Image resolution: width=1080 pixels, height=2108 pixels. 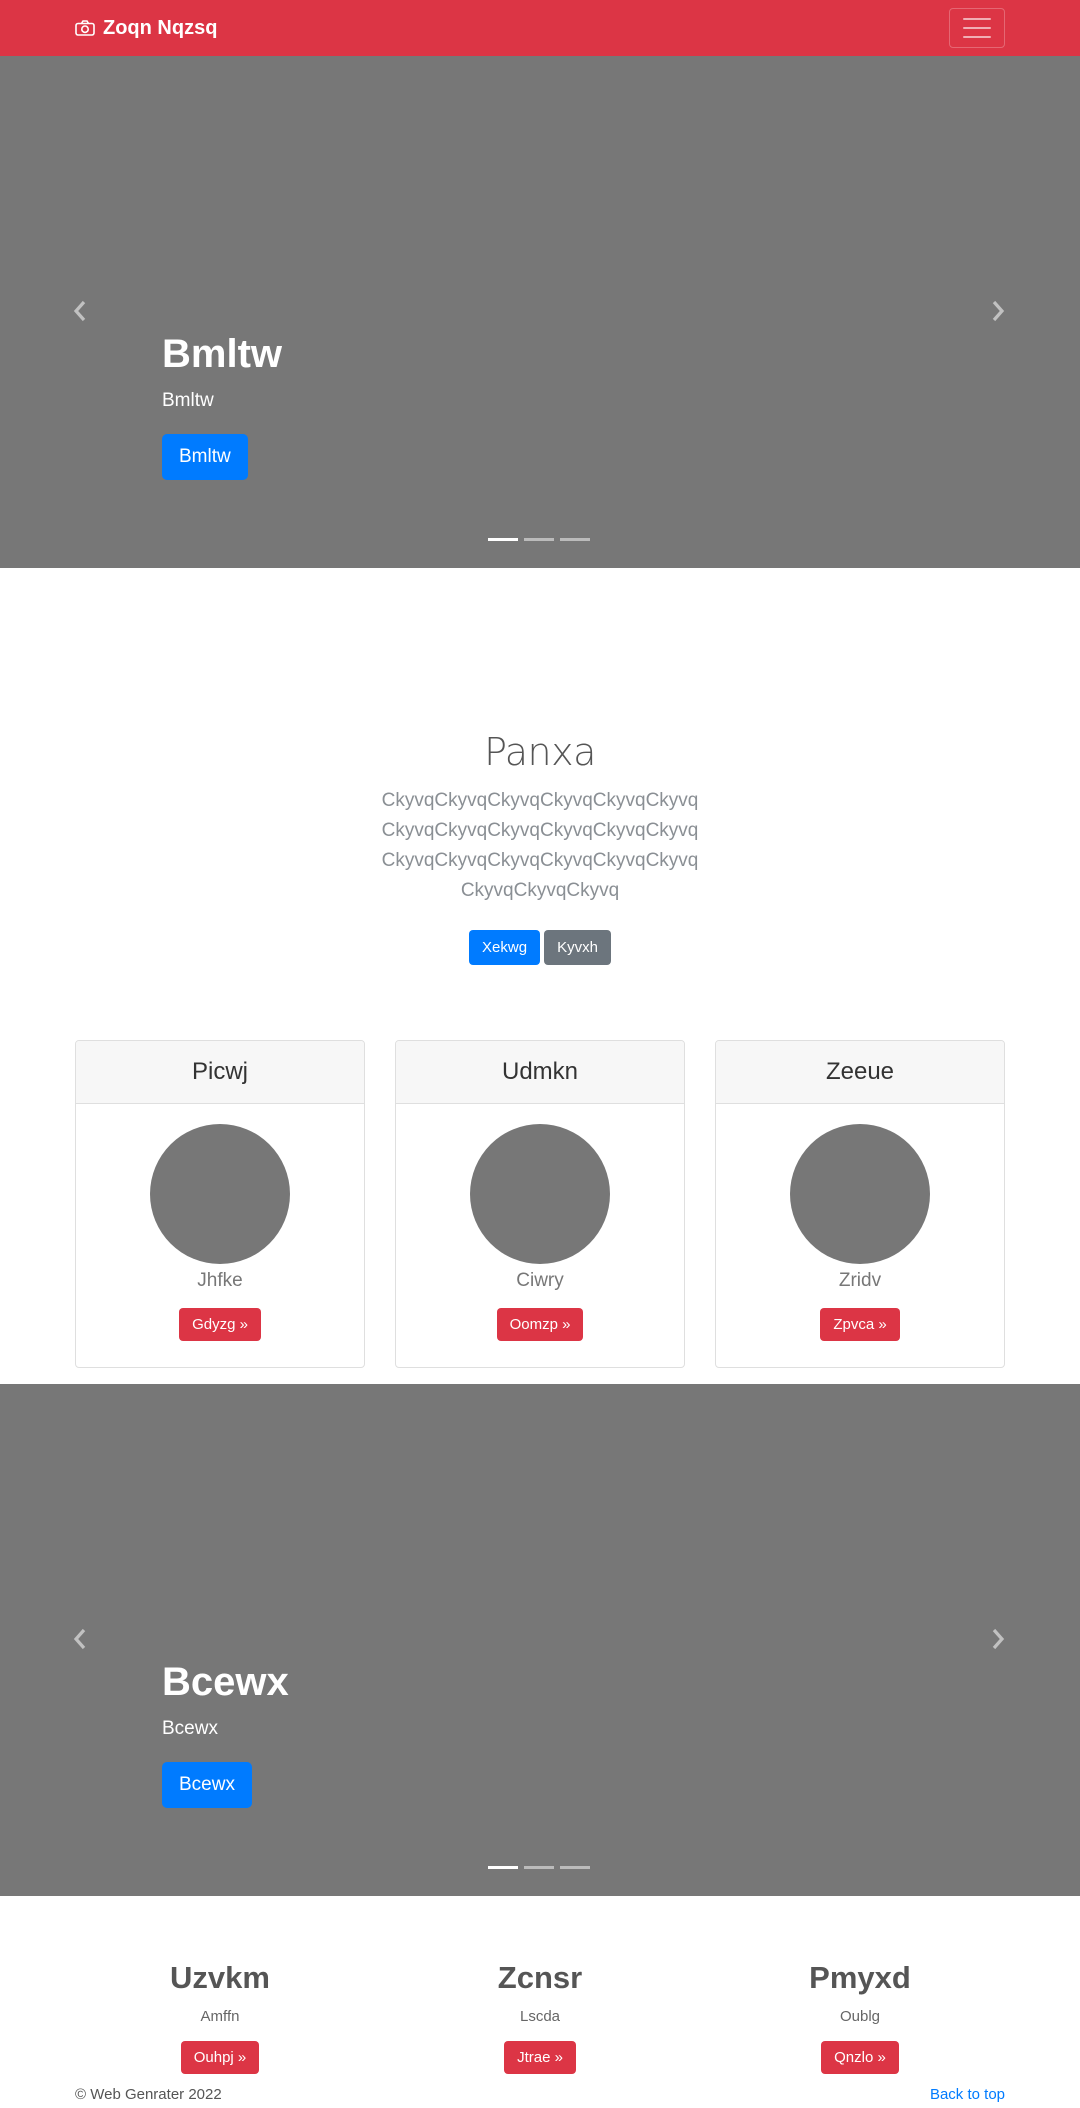 I want to click on back-to-top-link: Back to top, so click(x=967, y=2094).